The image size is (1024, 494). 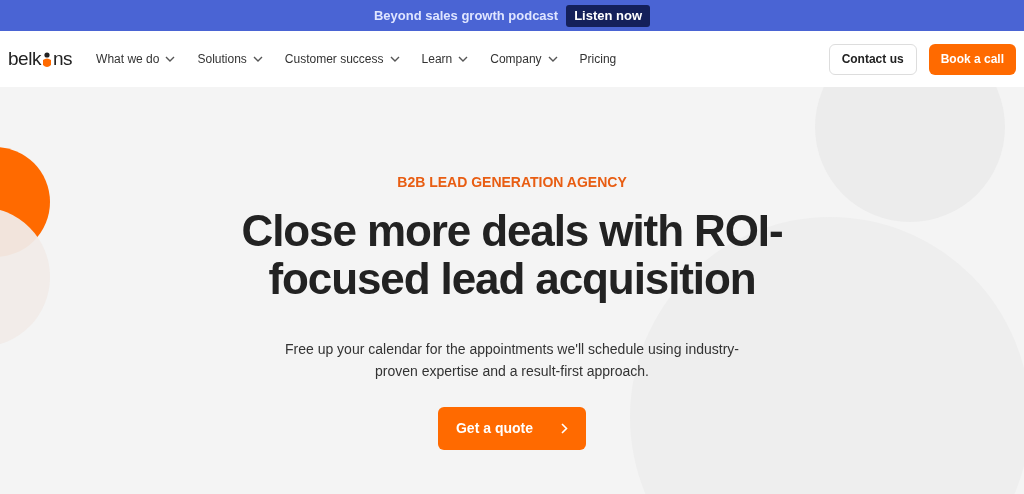 What do you see at coordinates (136, 59) in the screenshot?
I see `nav-link: What we do` at bounding box center [136, 59].